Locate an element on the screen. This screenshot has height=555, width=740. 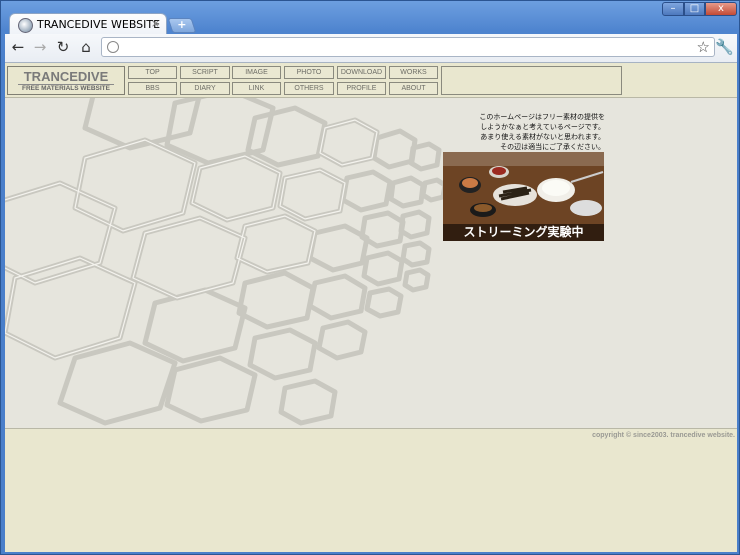
notice-line: このホームページはフリー素材の提供を is located at coordinates (542, 117).